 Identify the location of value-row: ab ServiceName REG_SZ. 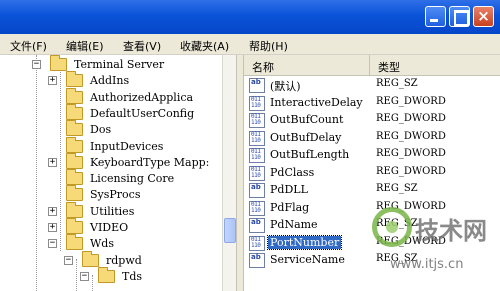
(372, 260).